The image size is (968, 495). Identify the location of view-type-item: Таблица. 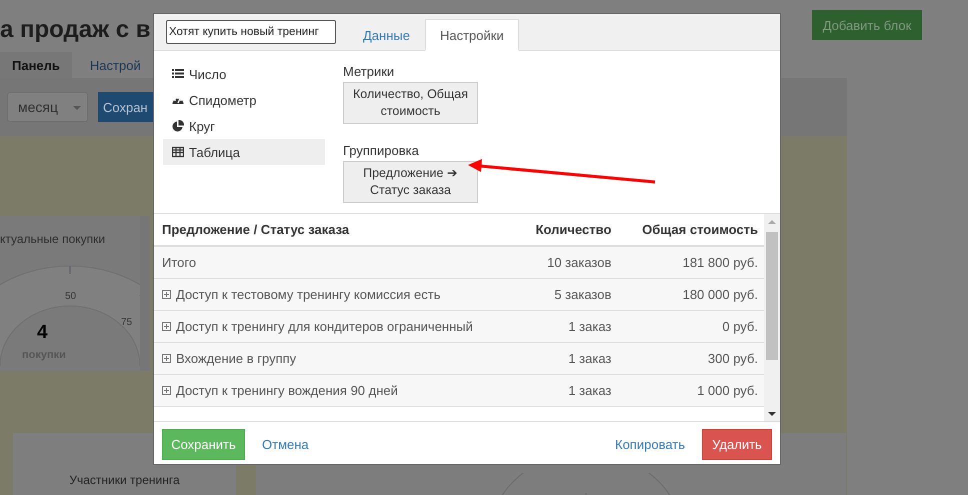
(244, 152).